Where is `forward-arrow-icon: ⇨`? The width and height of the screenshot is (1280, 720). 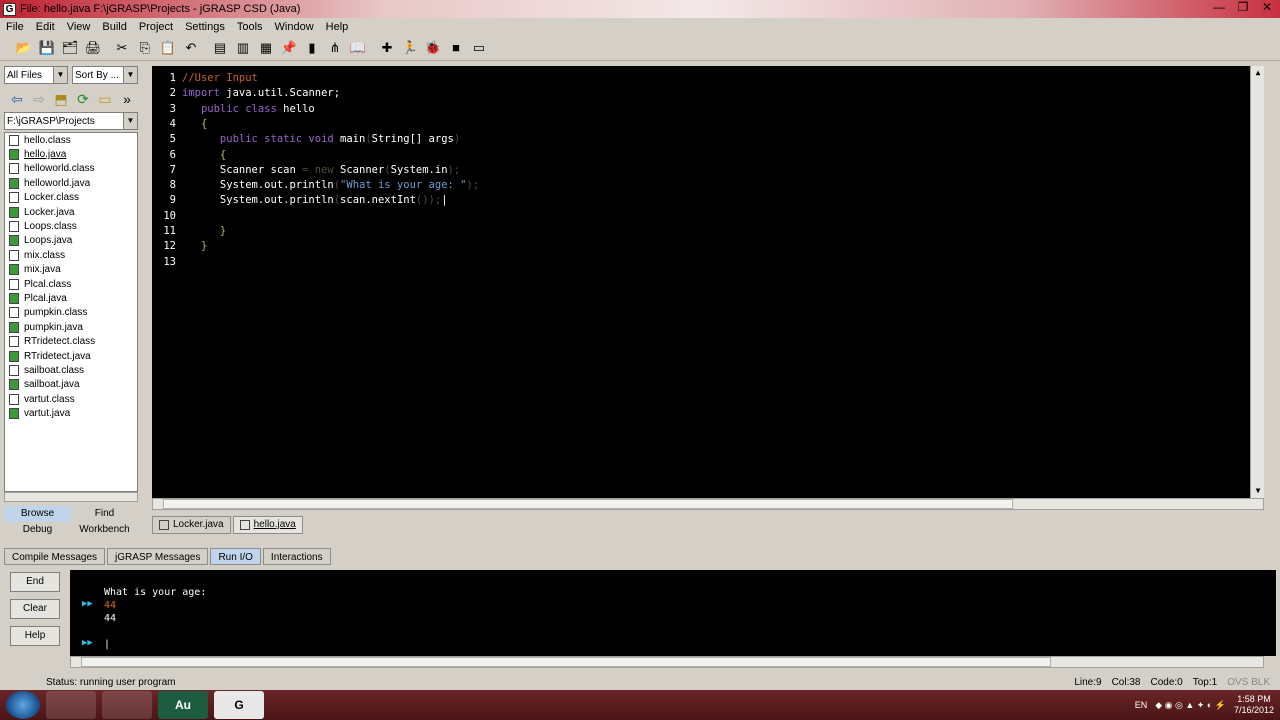
forward-arrow-icon: ⇨ is located at coordinates (39, 99).